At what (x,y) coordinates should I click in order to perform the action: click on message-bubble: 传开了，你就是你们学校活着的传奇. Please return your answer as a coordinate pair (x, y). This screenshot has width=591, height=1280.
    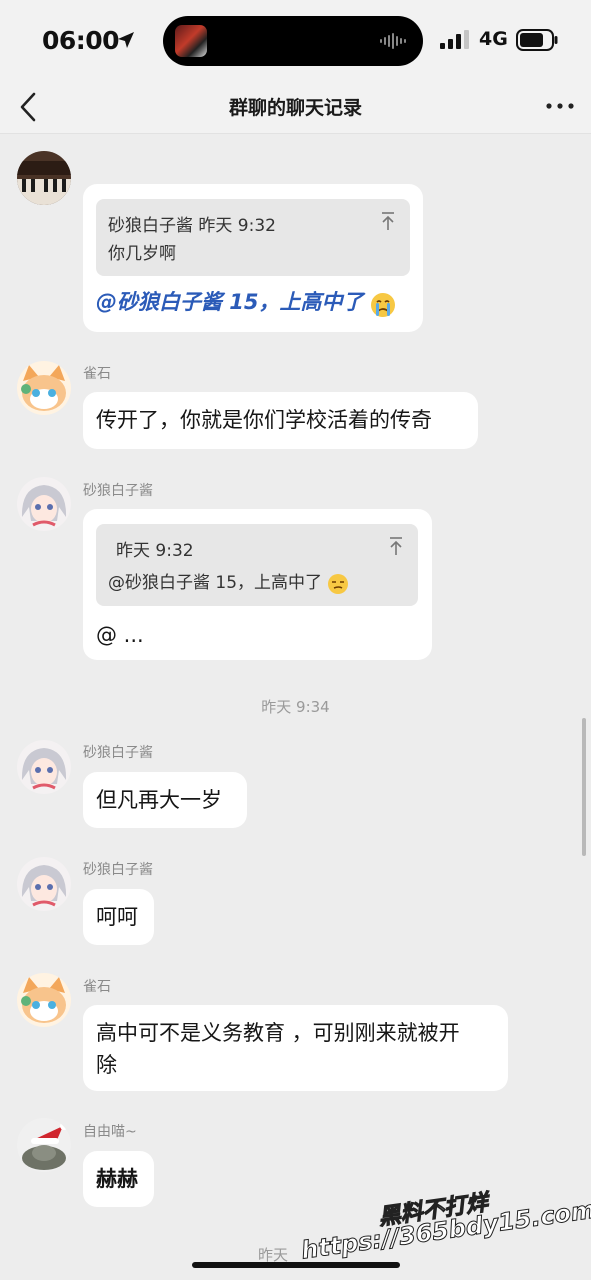
    Looking at the image, I should click on (280, 420).